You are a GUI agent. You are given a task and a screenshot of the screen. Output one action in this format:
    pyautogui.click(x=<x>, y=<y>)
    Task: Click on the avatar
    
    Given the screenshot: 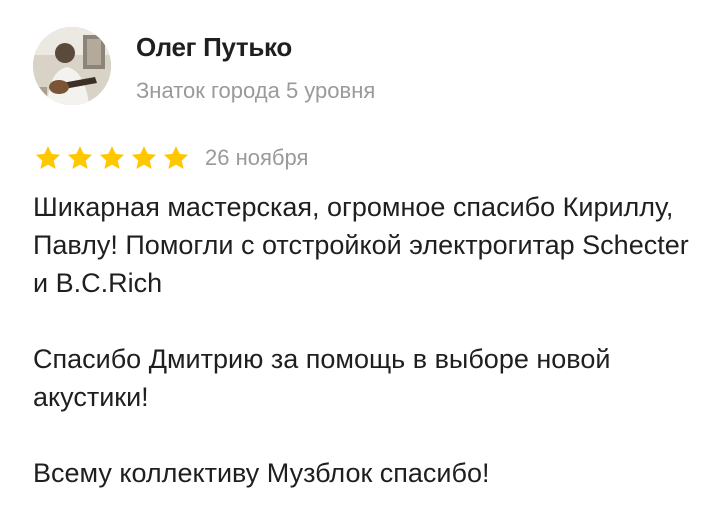 What is the action you would take?
    pyautogui.click(x=72, y=66)
    